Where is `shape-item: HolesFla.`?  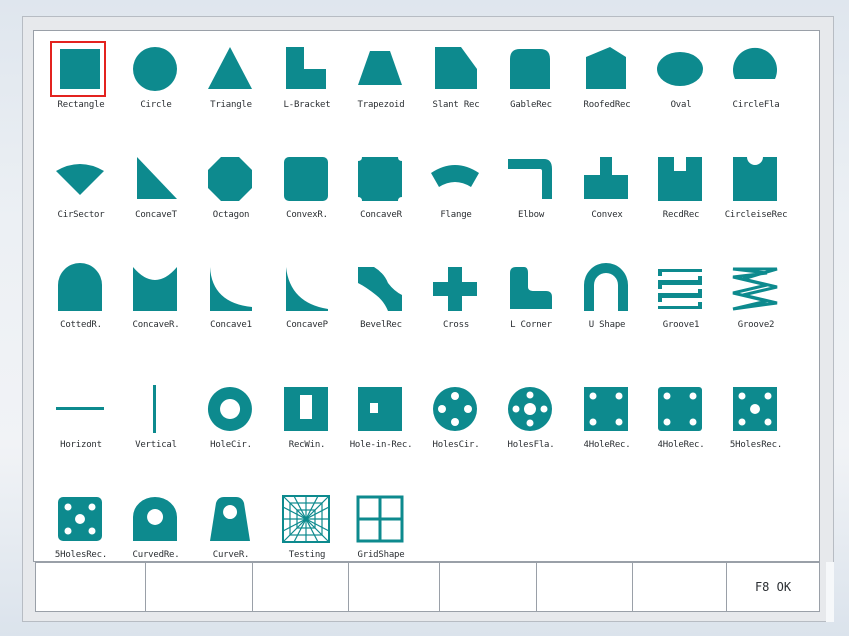
shape-item: HolesFla. is located at coordinates (529, 423).